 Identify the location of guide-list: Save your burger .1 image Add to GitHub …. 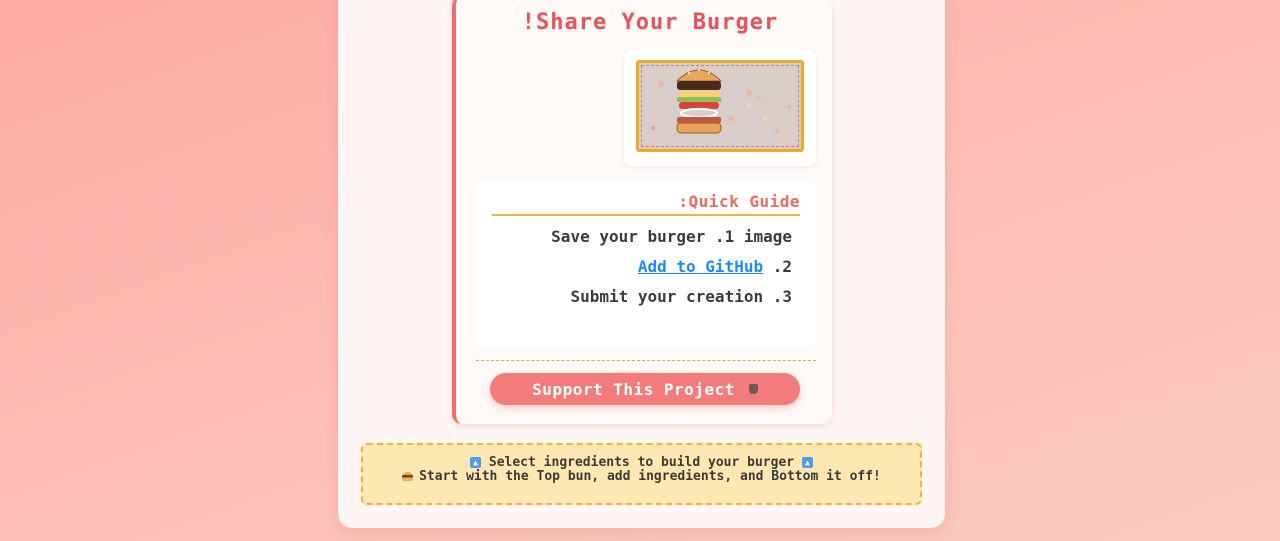
(642, 271).